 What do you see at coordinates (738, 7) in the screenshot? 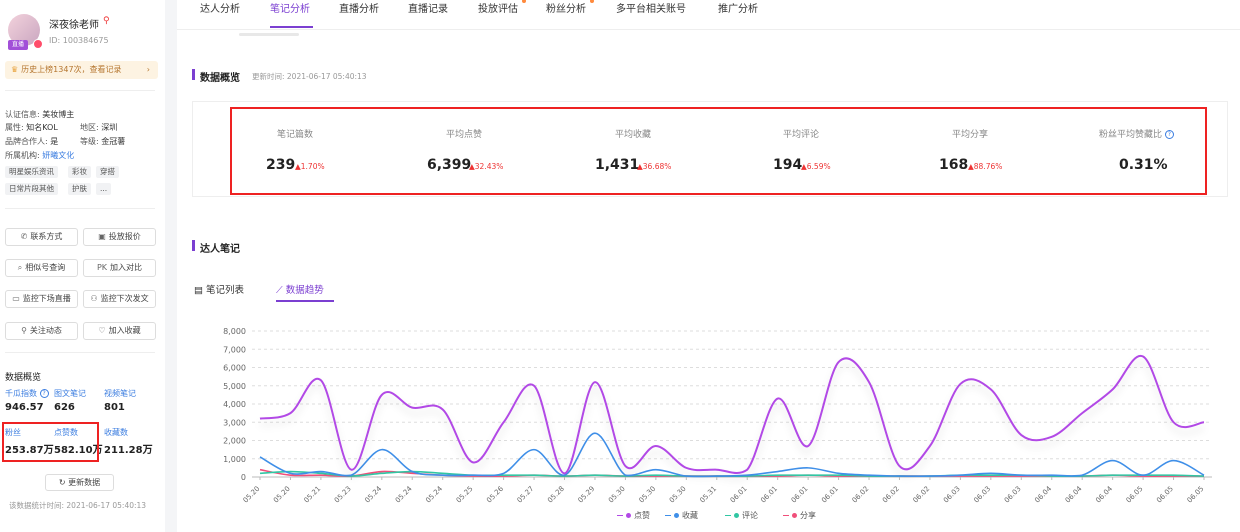
I see `tab-promotion-analysis: 推广分析` at bounding box center [738, 7].